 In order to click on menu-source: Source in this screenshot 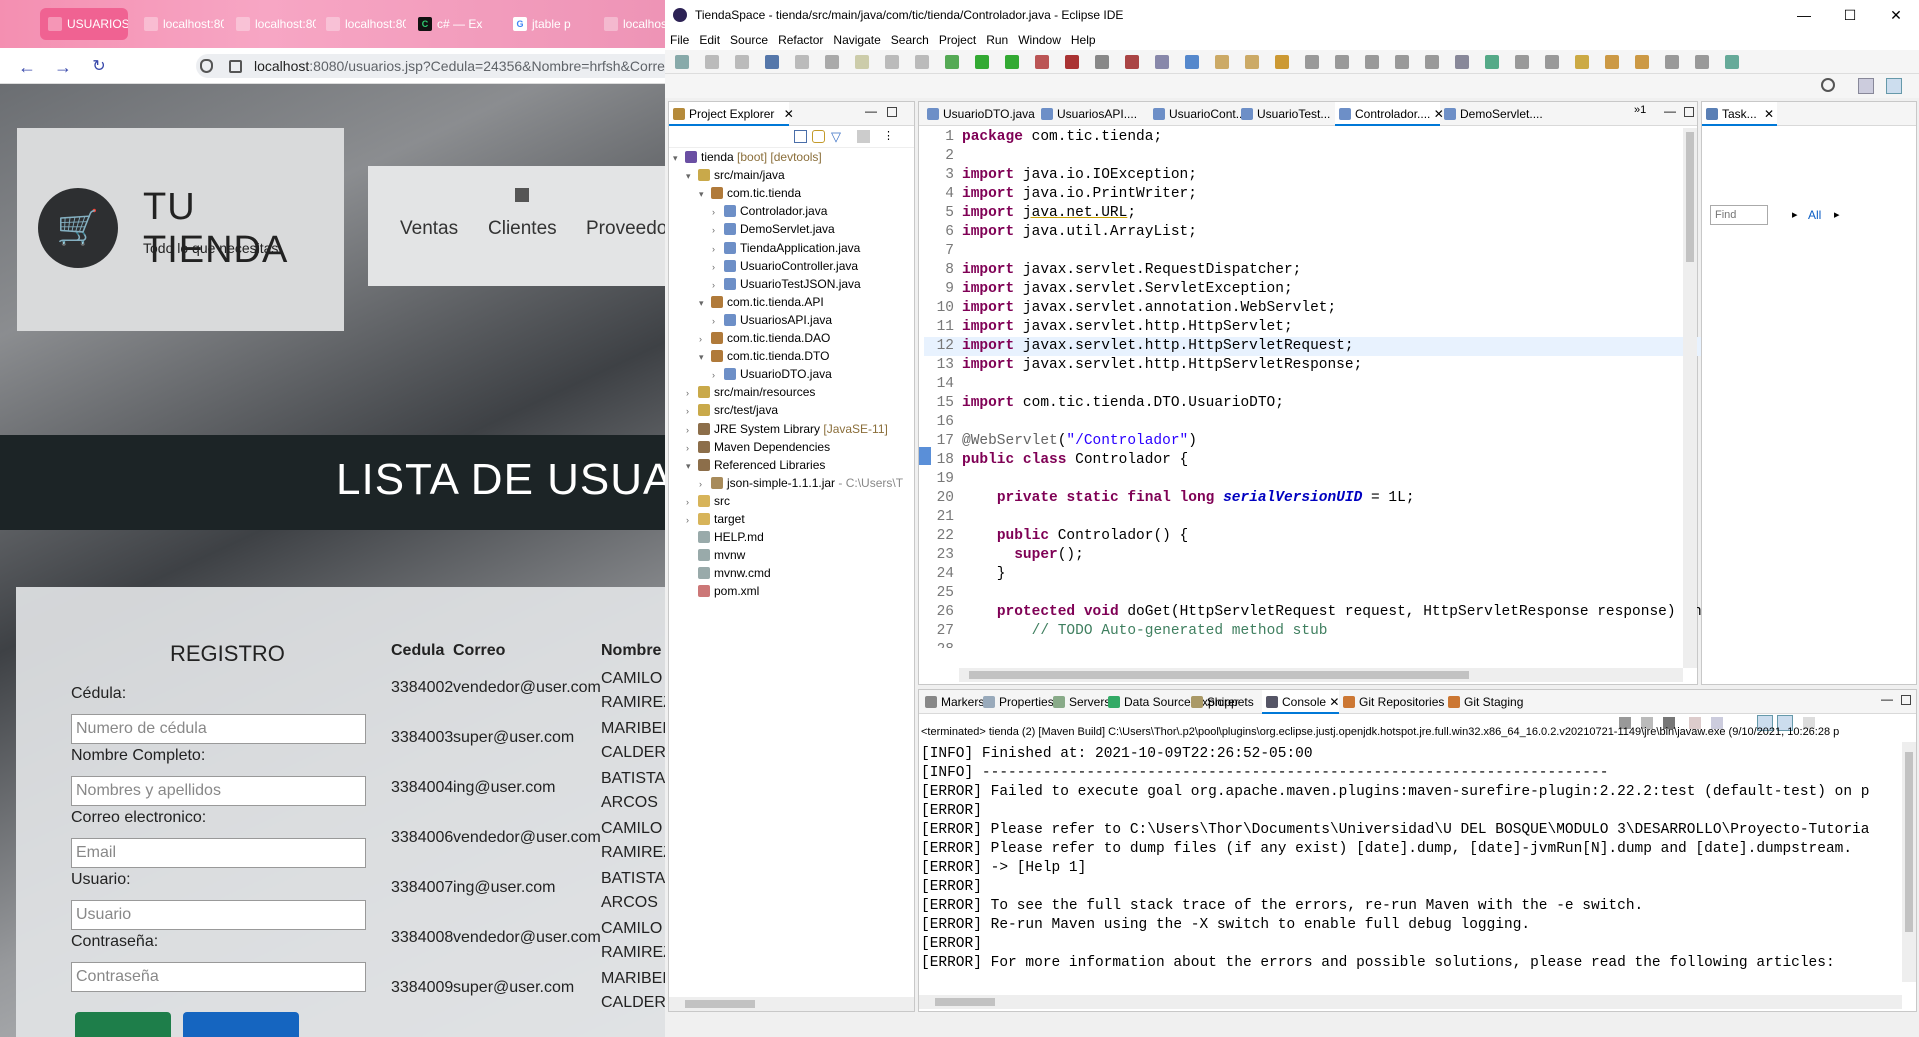, I will do `click(749, 40)`.